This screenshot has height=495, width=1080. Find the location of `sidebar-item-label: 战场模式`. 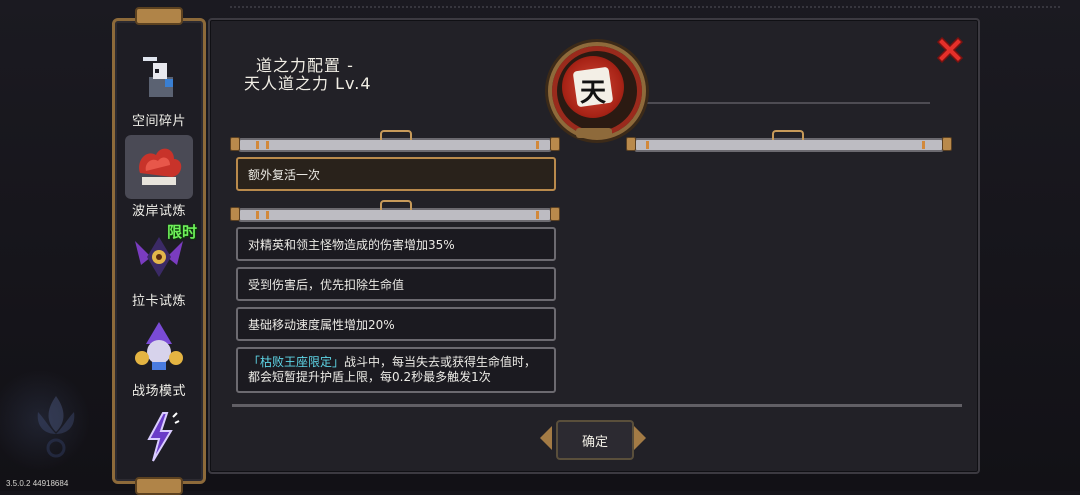

sidebar-item-label: 战场模式 is located at coordinates (158, 391).